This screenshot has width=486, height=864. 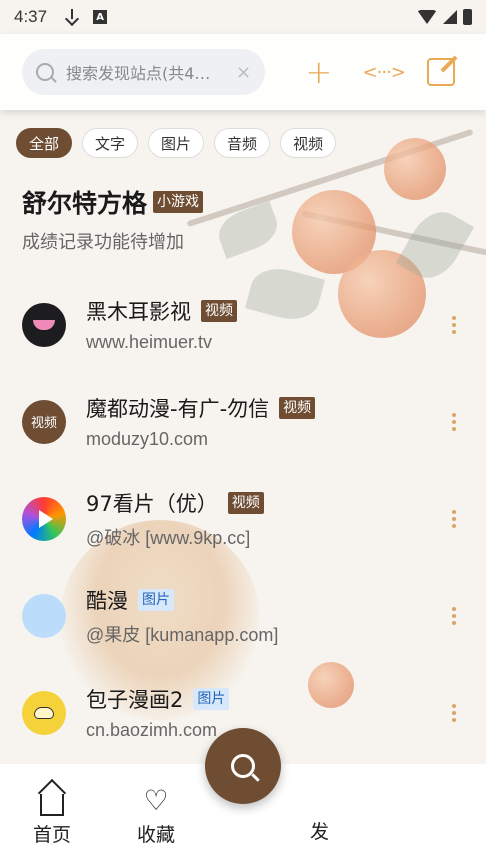 I want to click on add-button: +, so click(x=318, y=72).